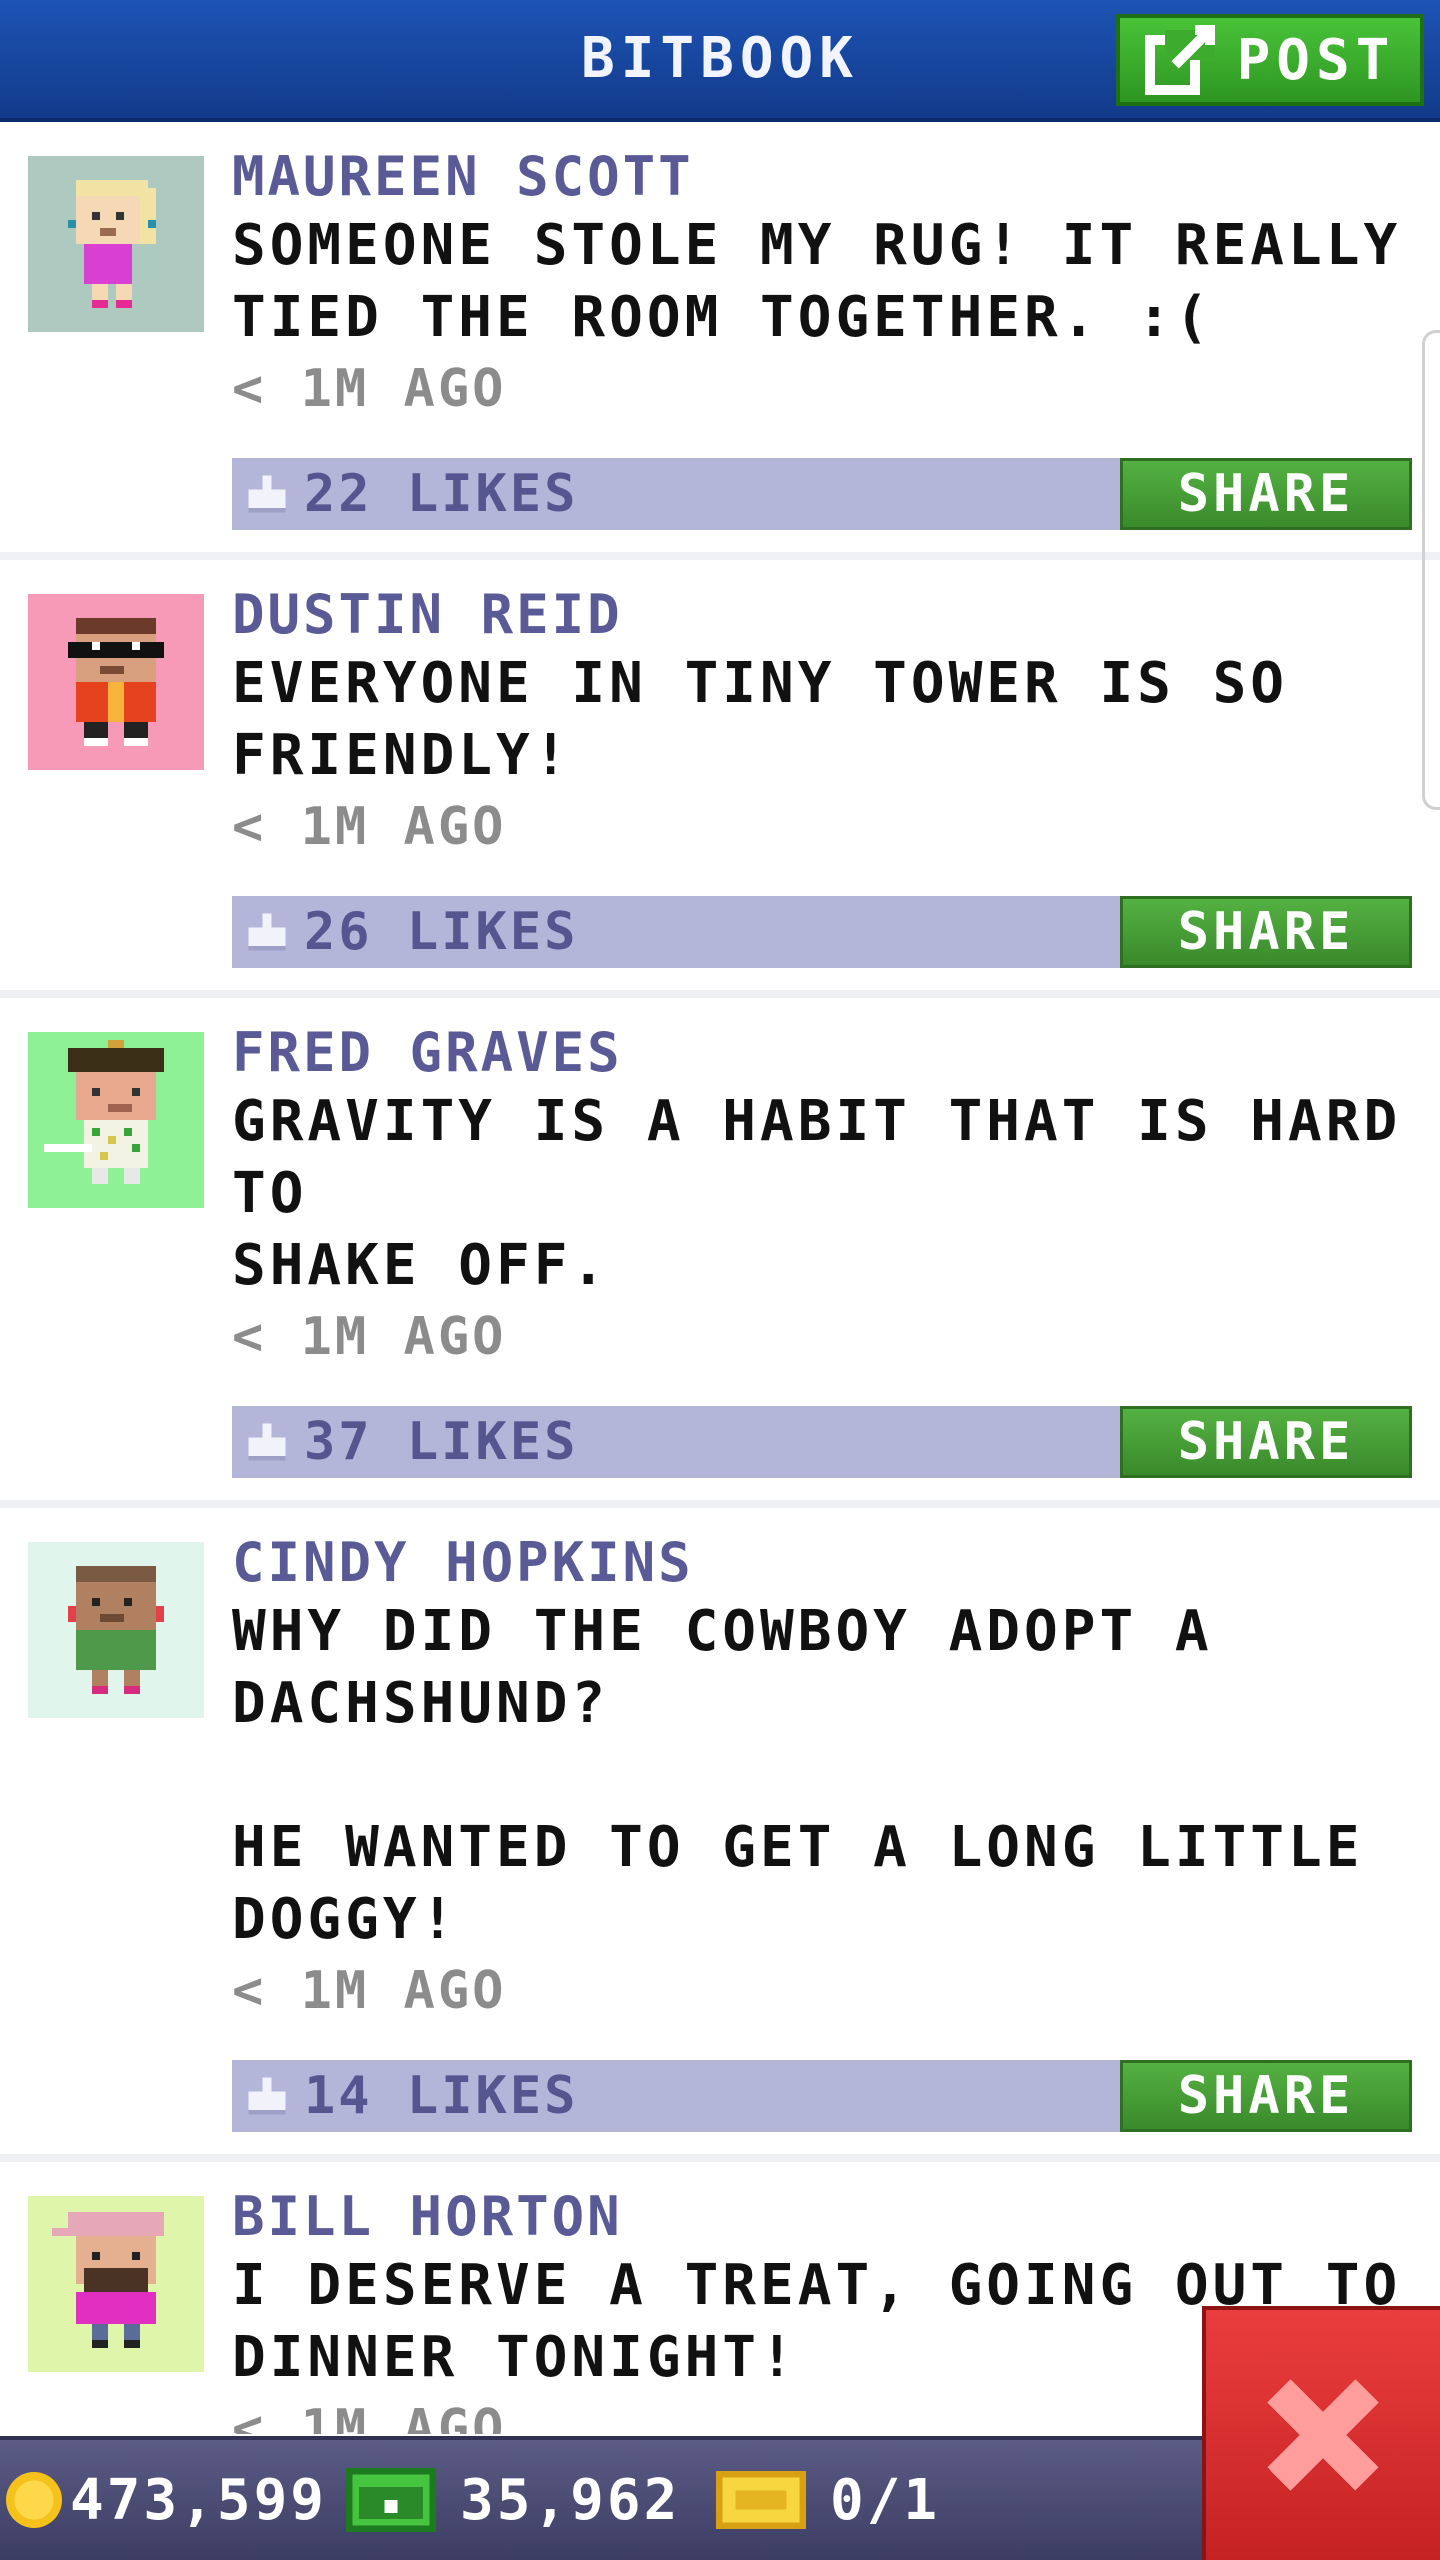  I want to click on likes-count: 14 LIKES, so click(441, 2096).